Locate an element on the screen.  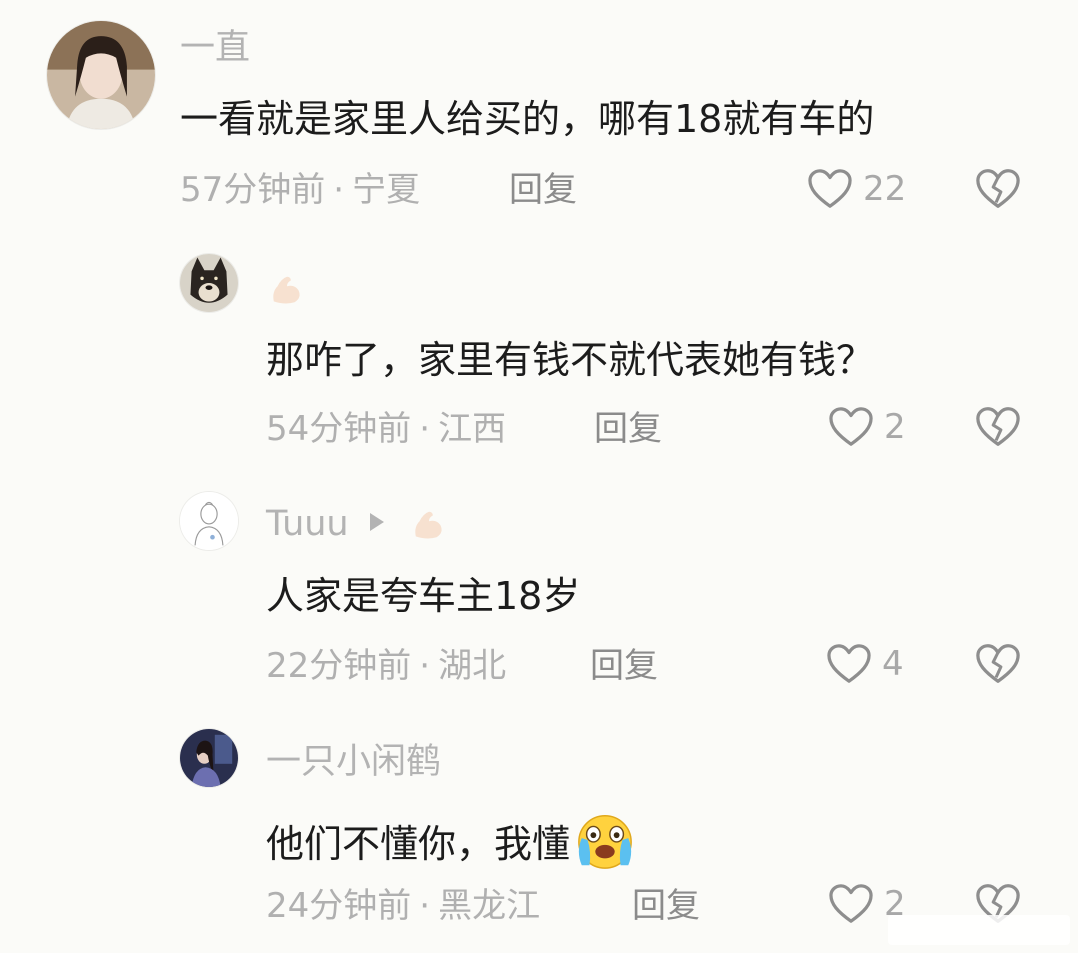
comment-location: 黑龙江 is located at coordinates (489, 906).